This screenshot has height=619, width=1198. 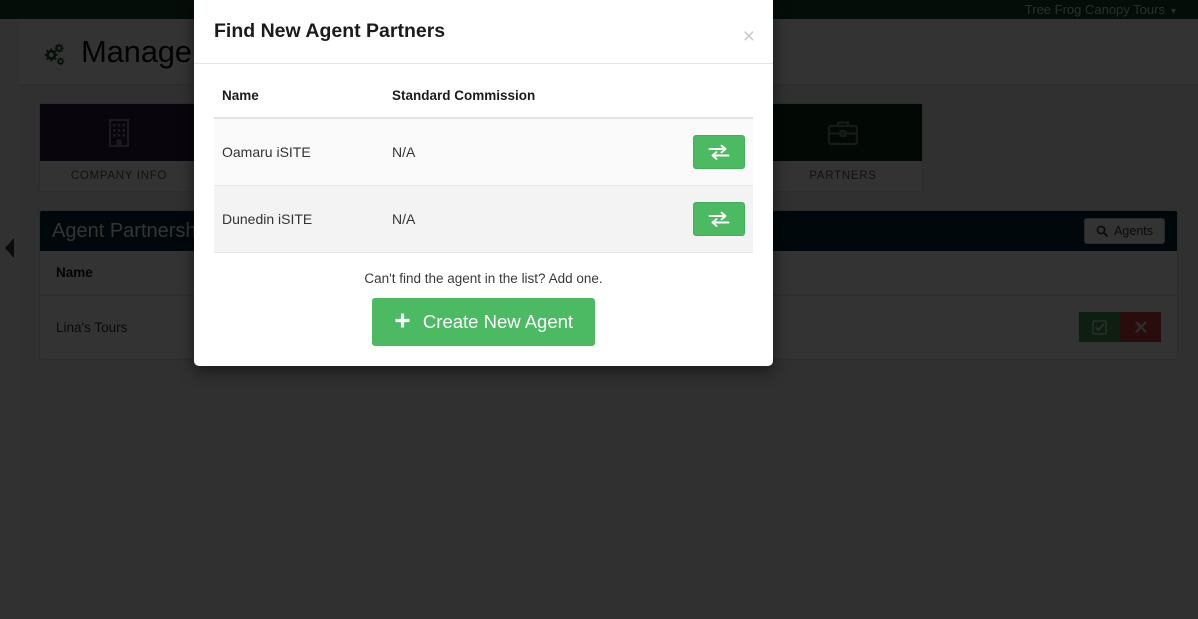 What do you see at coordinates (713, 99) in the screenshot?
I see `modal-column-header-actions` at bounding box center [713, 99].